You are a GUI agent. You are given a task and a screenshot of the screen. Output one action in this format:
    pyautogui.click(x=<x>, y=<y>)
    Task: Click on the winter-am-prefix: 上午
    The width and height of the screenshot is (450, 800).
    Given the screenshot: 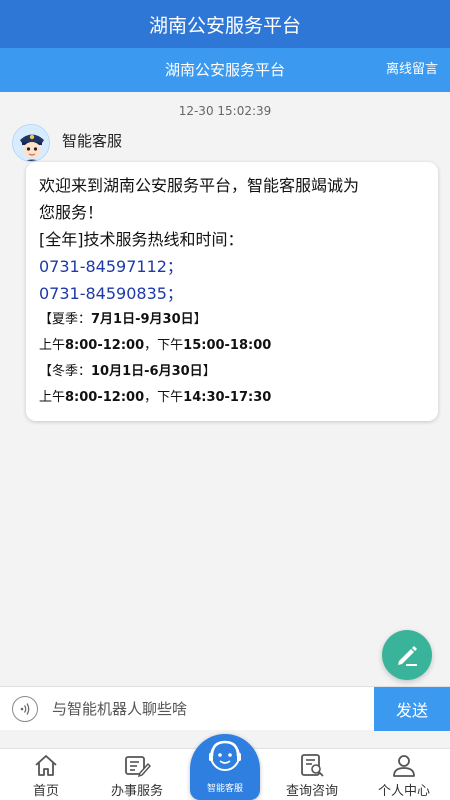 What is the action you would take?
    pyautogui.click(x=52, y=397)
    